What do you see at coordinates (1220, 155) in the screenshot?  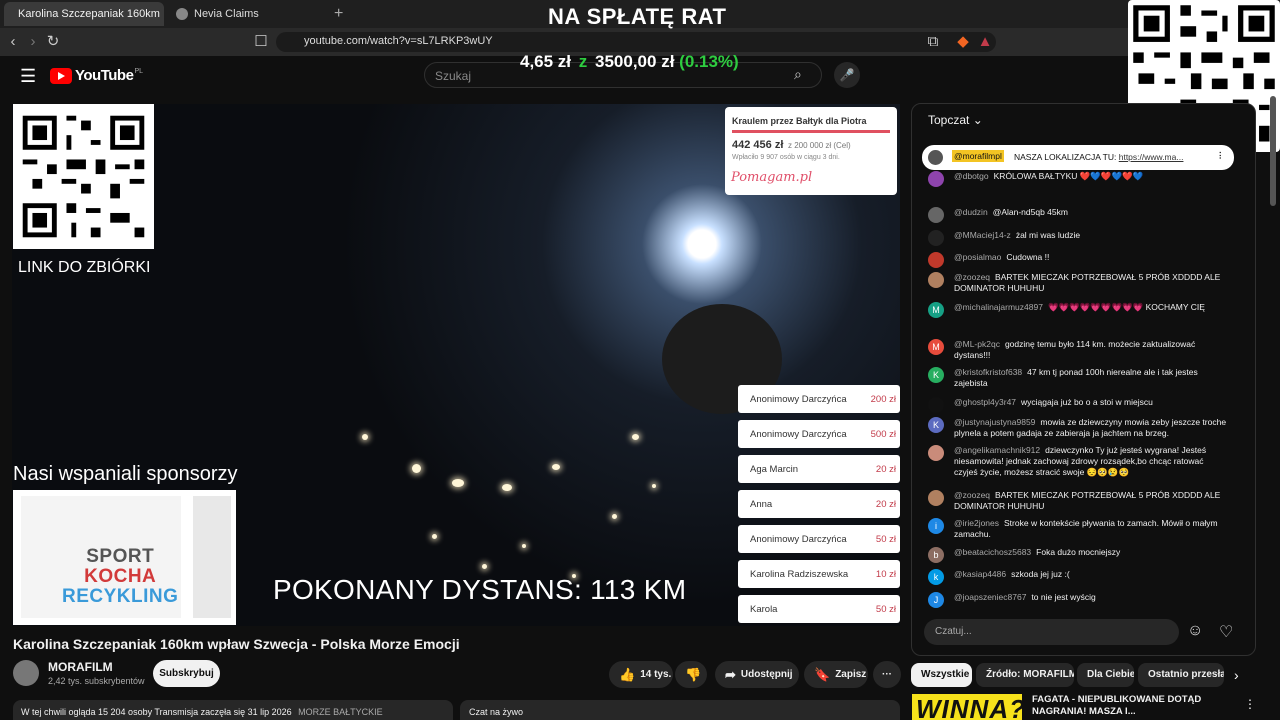 I see `pinned-menu-icon: ⋮` at bounding box center [1220, 155].